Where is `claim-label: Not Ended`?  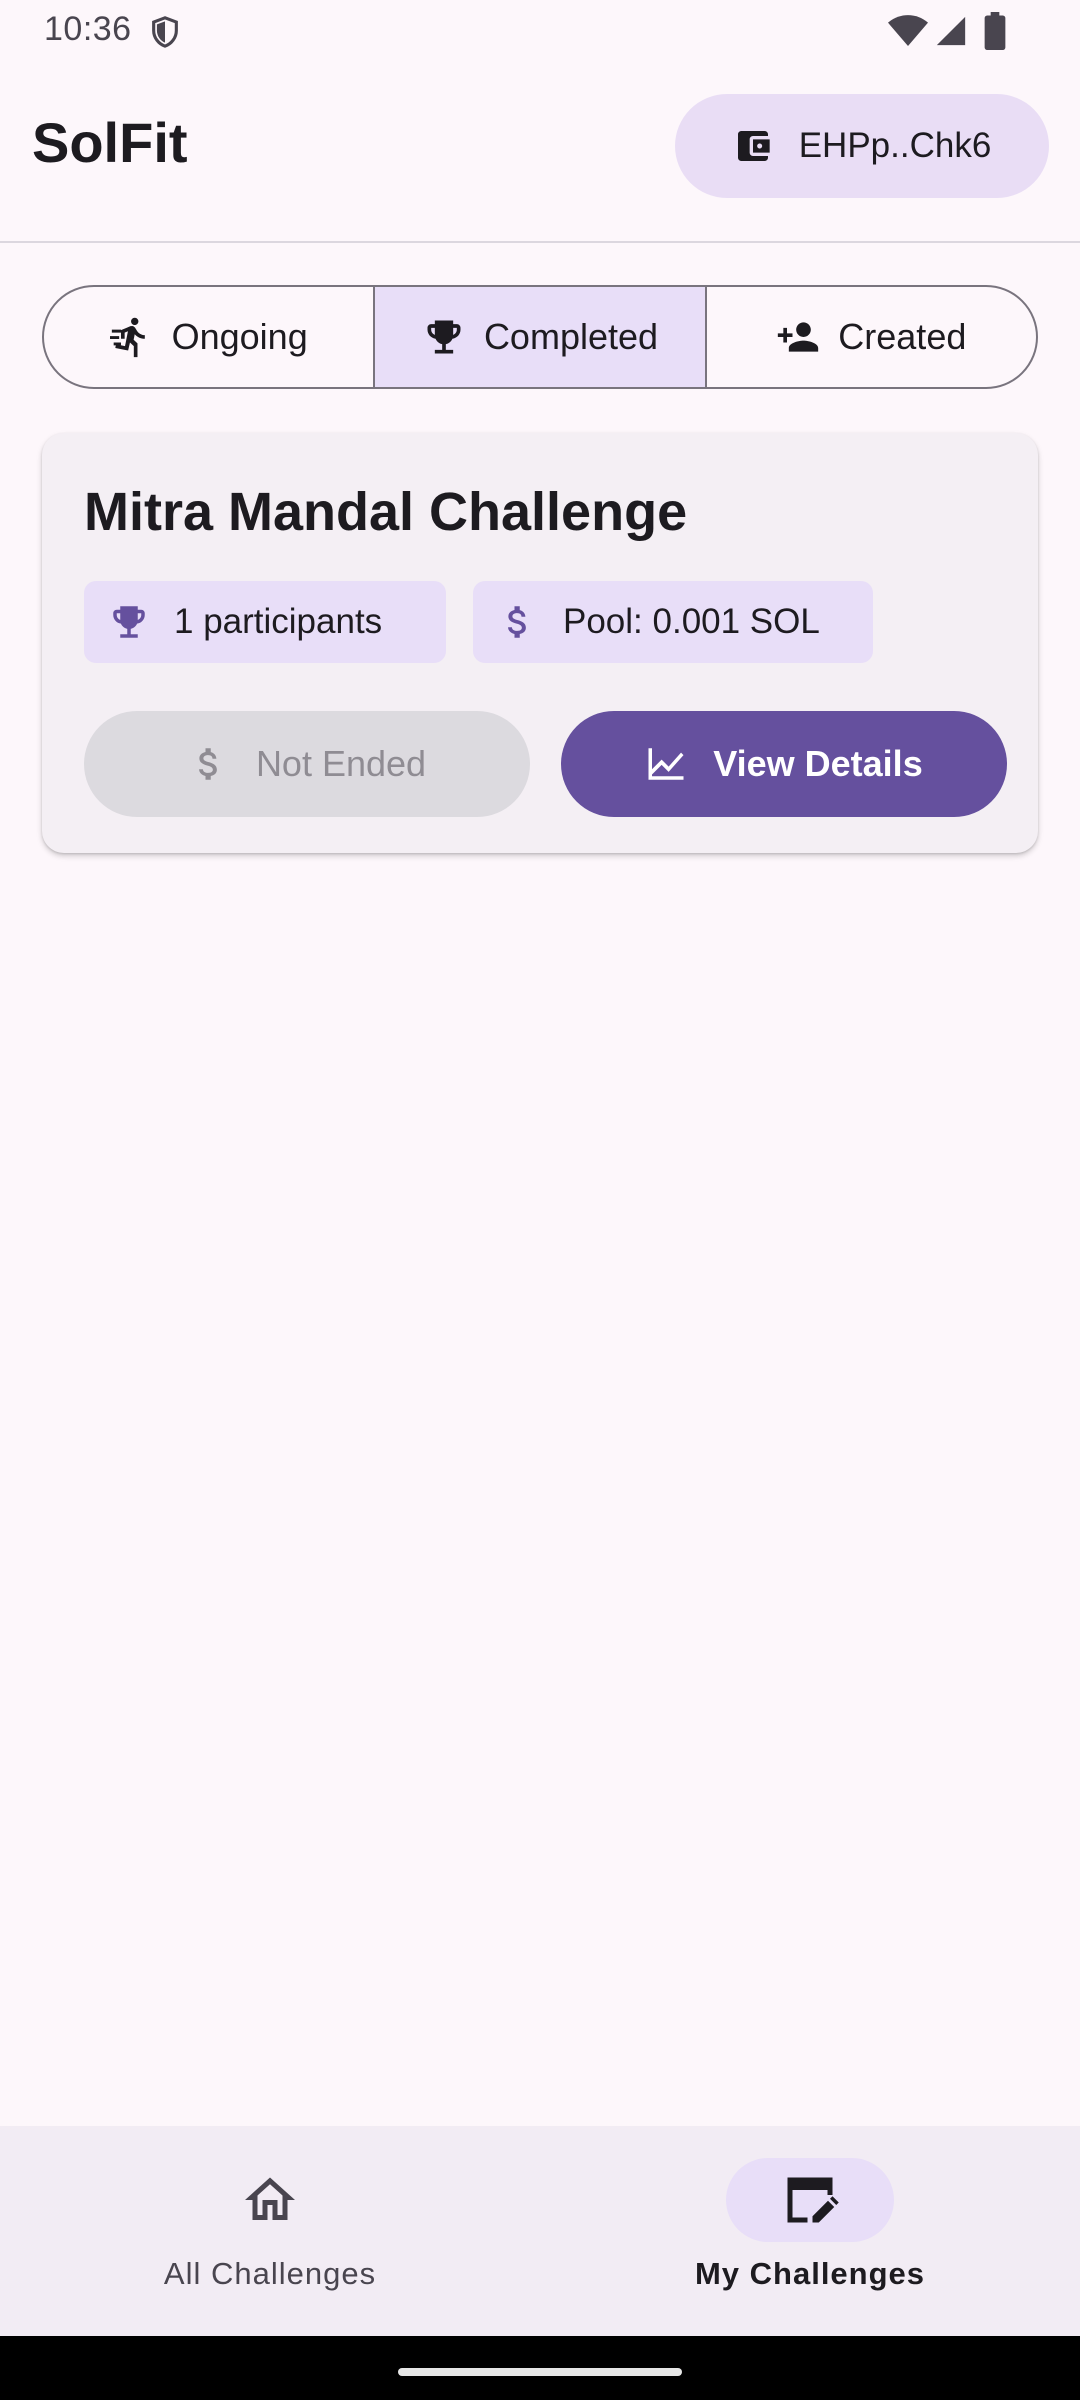 claim-label: Not Ended is located at coordinates (341, 763).